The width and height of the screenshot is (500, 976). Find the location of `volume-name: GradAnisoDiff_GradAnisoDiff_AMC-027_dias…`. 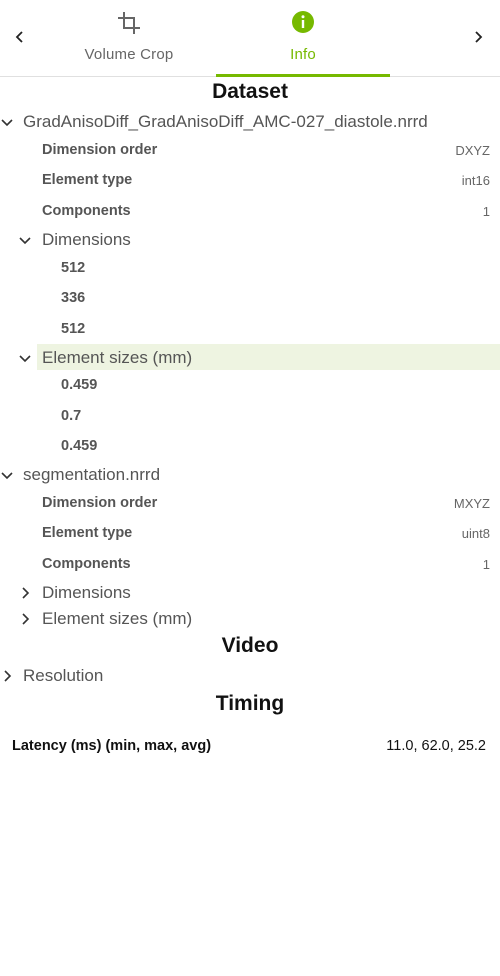

volume-name: GradAnisoDiff_GradAnisoDiff_AMC-027_dias… is located at coordinates (225, 121).